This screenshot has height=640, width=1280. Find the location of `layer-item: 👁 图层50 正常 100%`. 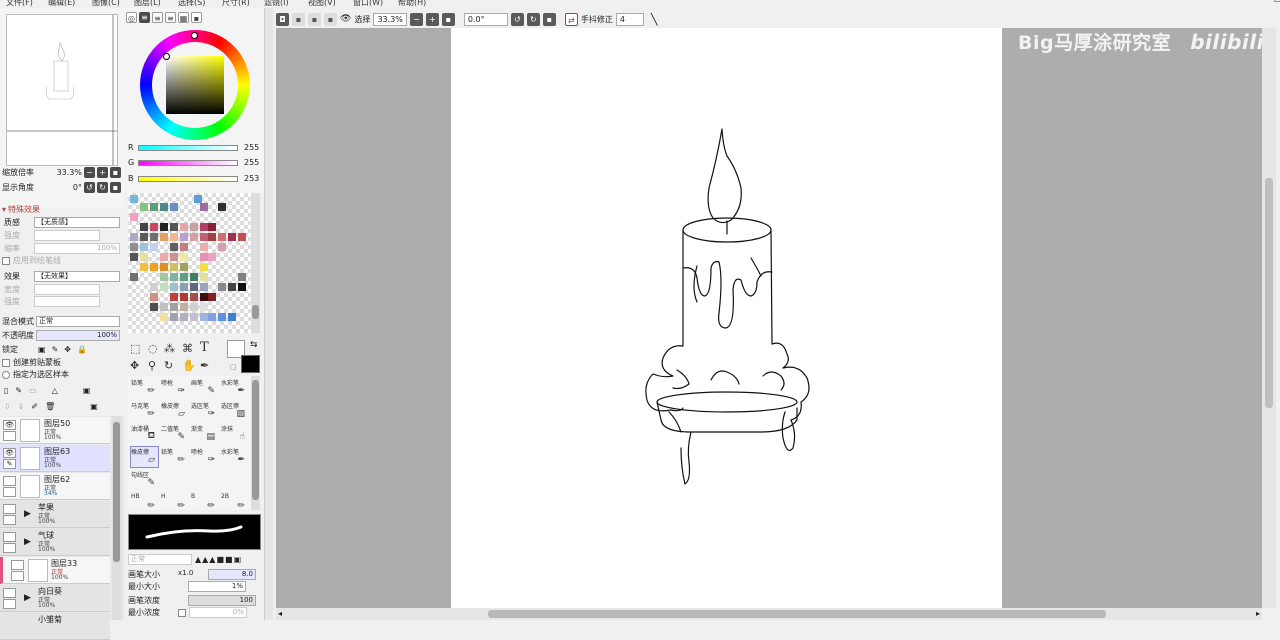

layer-item: 👁 图层50 正常 100% is located at coordinates (55, 430).